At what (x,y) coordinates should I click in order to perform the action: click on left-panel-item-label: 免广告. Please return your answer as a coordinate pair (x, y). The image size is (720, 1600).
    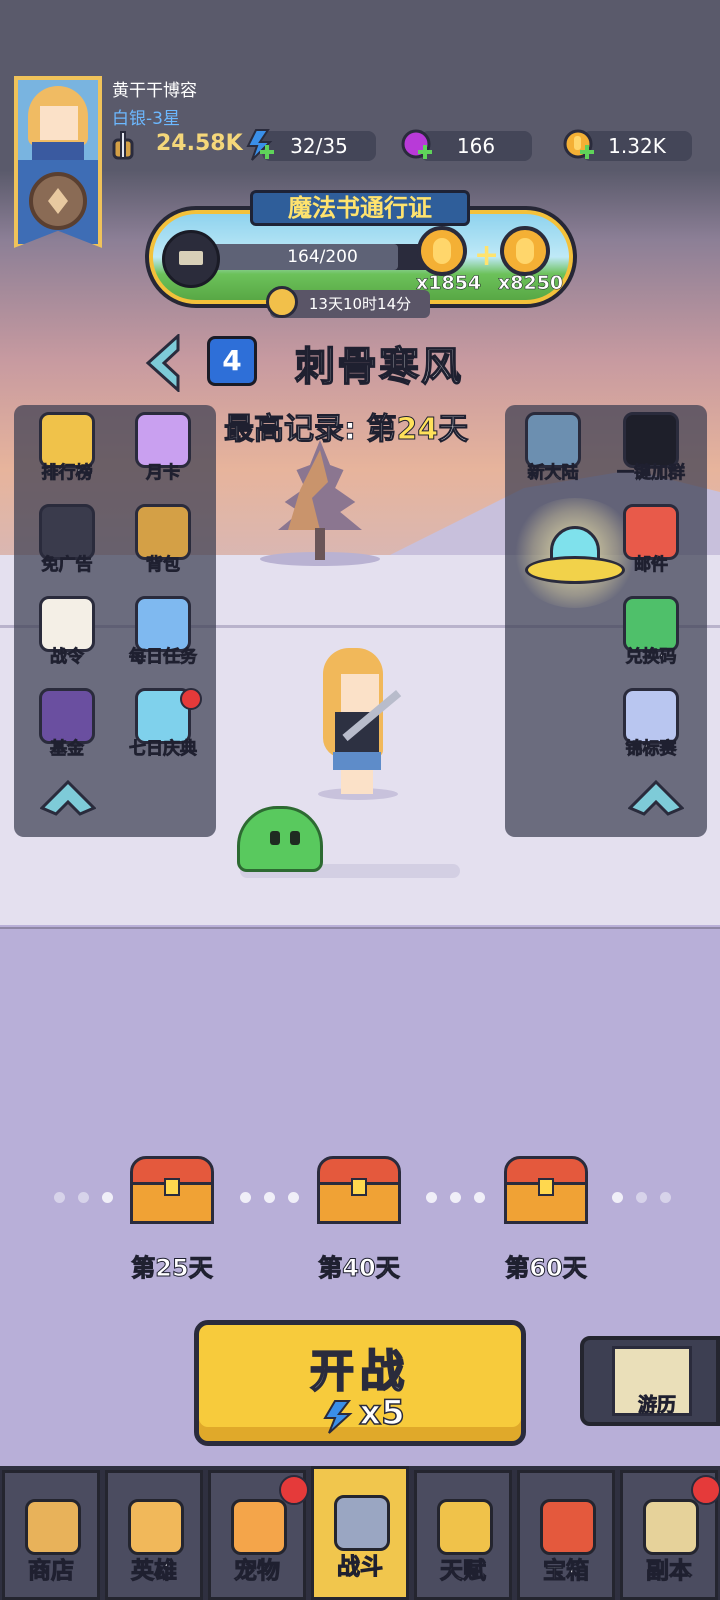
    Looking at the image, I should click on (67, 565).